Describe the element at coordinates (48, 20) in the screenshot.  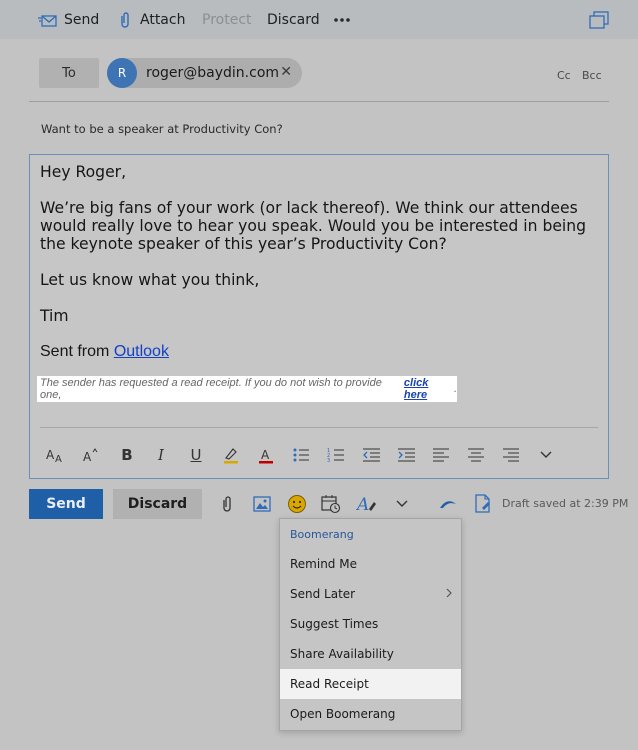
I see `send-mail-icon` at that location.